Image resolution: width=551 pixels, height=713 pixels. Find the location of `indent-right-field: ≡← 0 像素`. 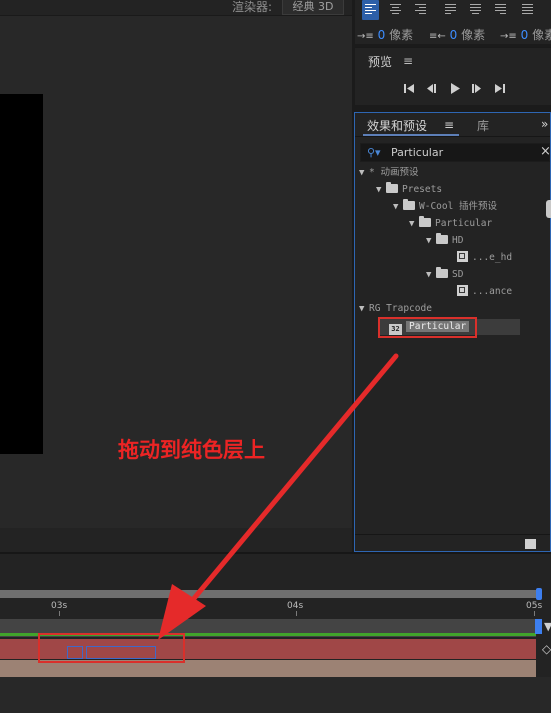

indent-right-field: ≡← 0 像素 is located at coordinates (457, 34).